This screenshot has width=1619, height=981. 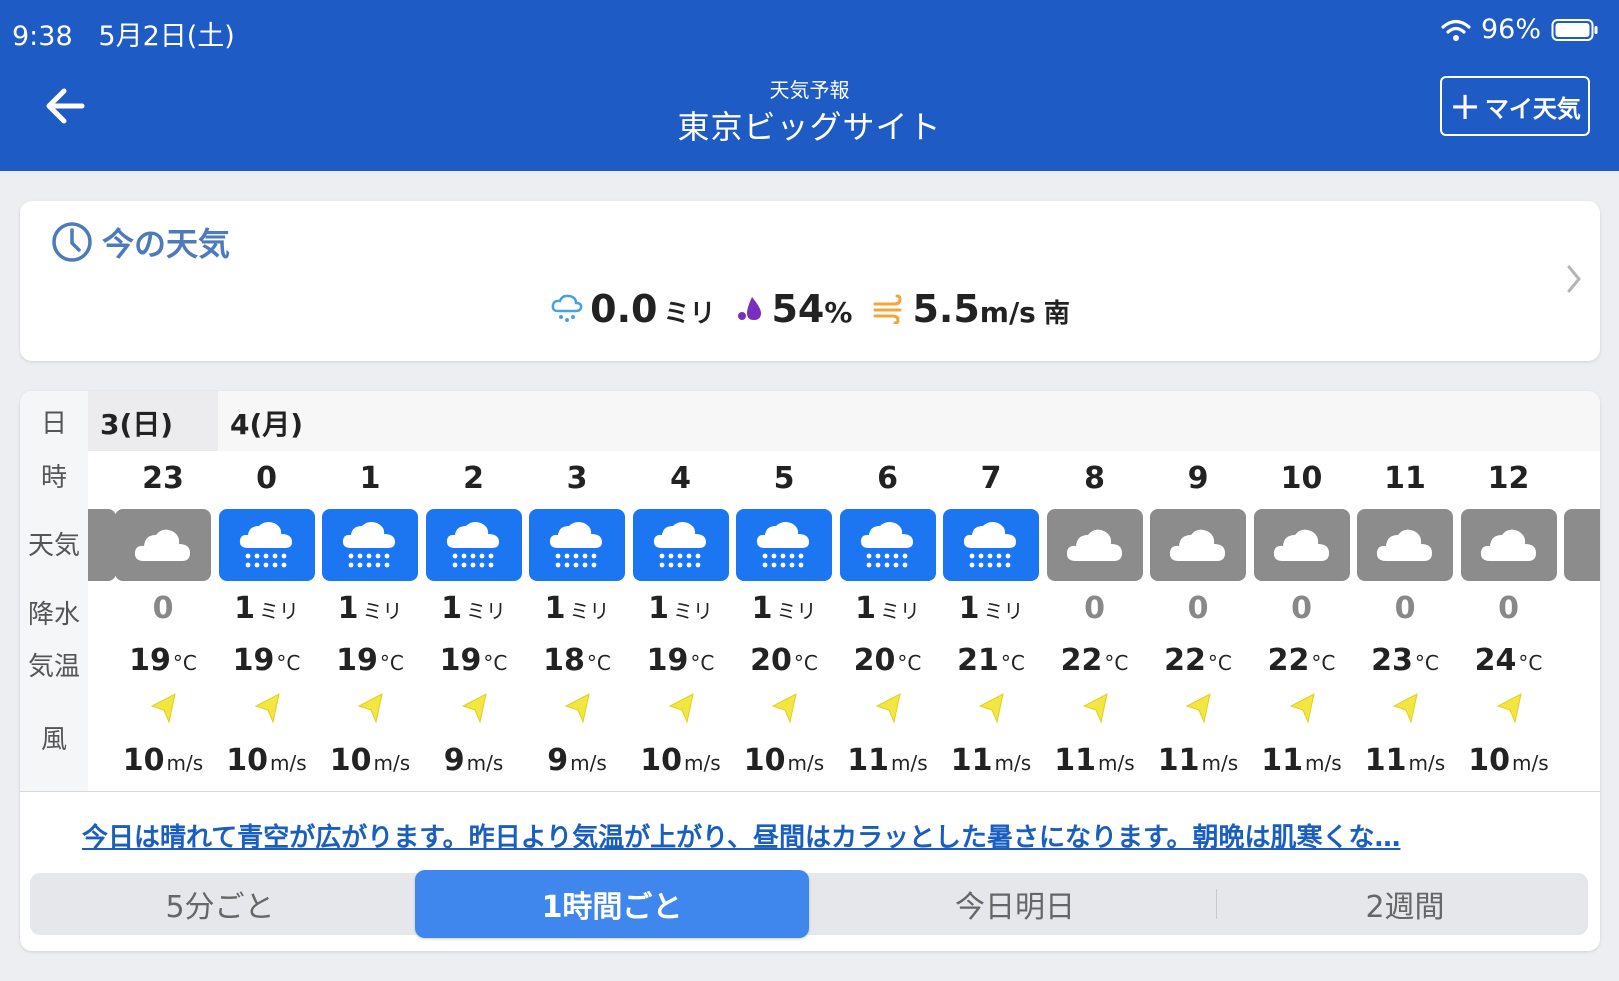 What do you see at coordinates (577, 760) in the screenshot?
I see `wind-cell: 9 m/s` at bounding box center [577, 760].